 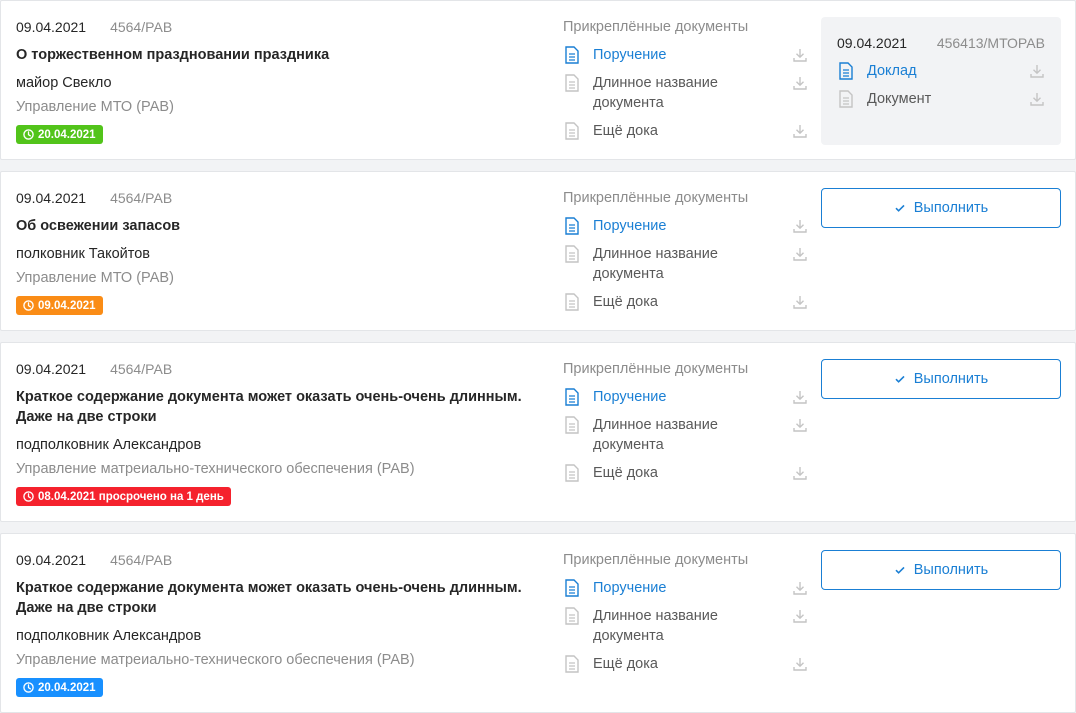 I want to click on document-item: Документ, so click(x=941, y=99).